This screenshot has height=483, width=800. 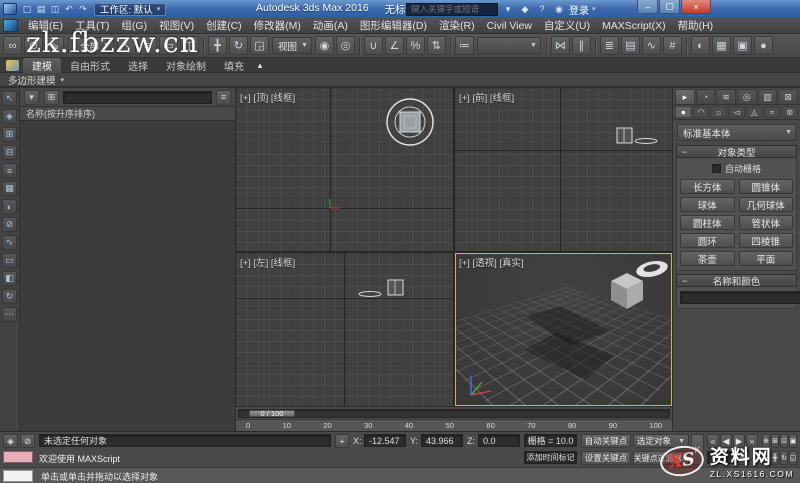 What do you see at coordinates (638, 137) in the screenshot?
I see `box-and-torus-front-view` at bounding box center [638, 137].